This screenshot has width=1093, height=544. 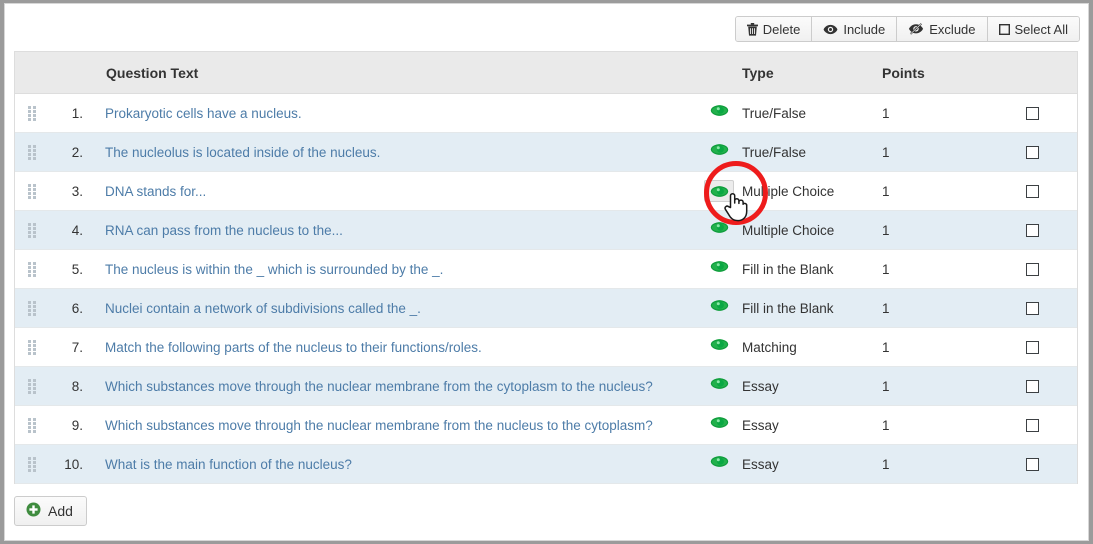 What do you see at coordinates (903, 72) in the screenshot?
I see `header-points: Points` at bounding box center [903, 72].